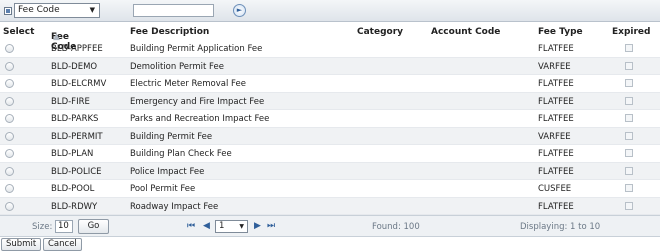  I want to click on filter-go-icon: ►, so click(239, 10).